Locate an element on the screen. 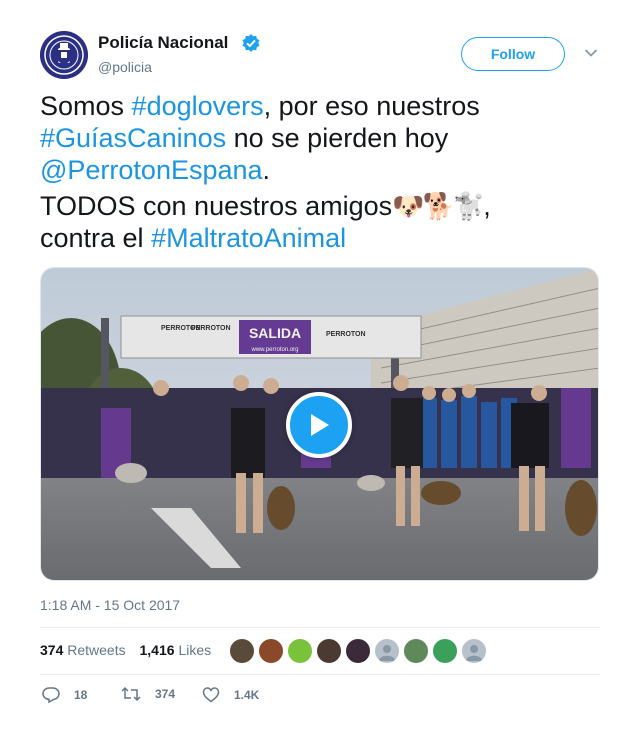 This screenshot has width=640, height=736. tweet-line: contra el #MaltratoAnimal is located at coordinates (325, 238).